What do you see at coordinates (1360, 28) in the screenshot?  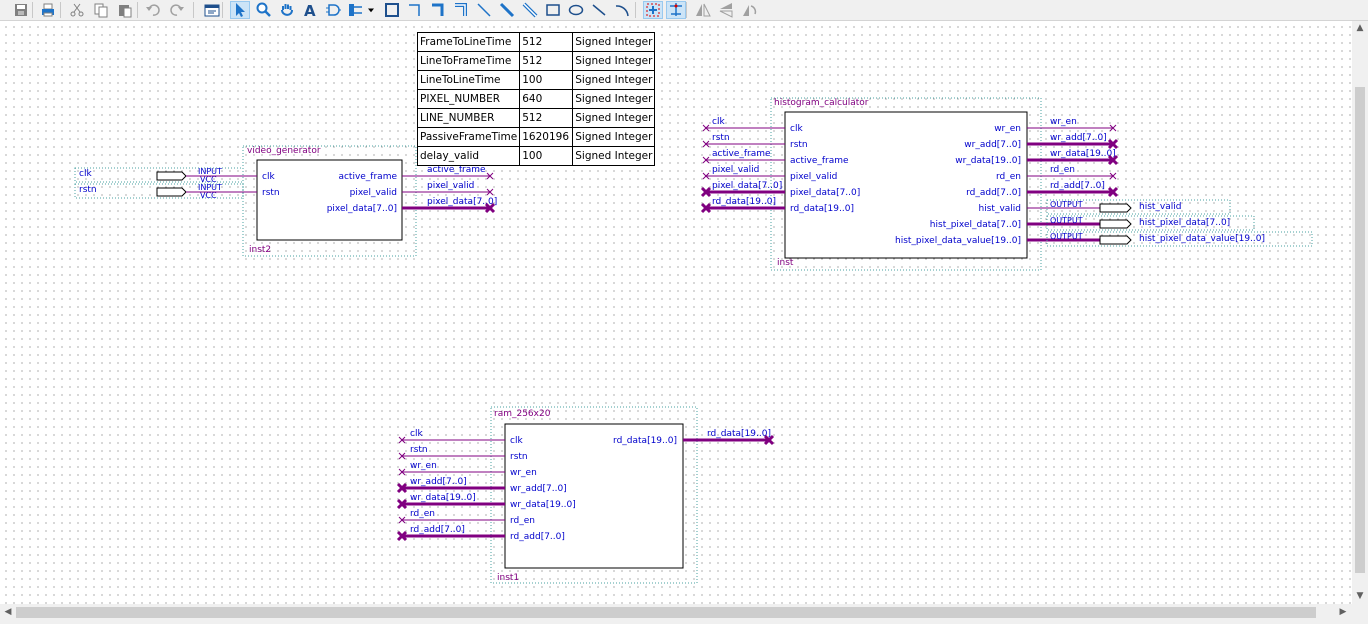 I see `scroll-up-arrow-icon: ▲` at bounding box center [1360, 28].